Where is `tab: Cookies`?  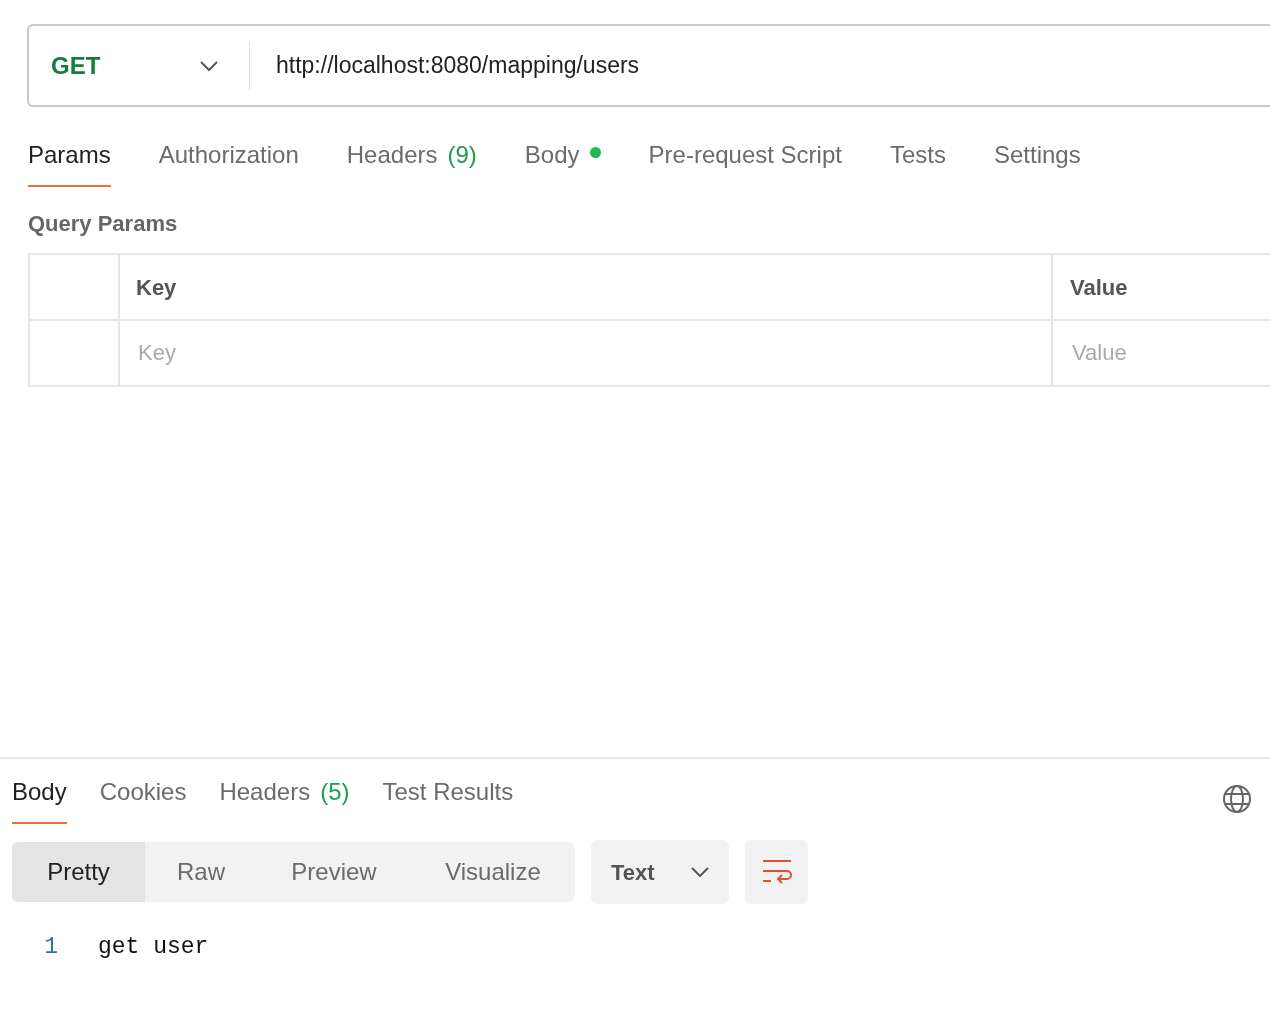 tab: Cookies is located at coordinates (143, 799).